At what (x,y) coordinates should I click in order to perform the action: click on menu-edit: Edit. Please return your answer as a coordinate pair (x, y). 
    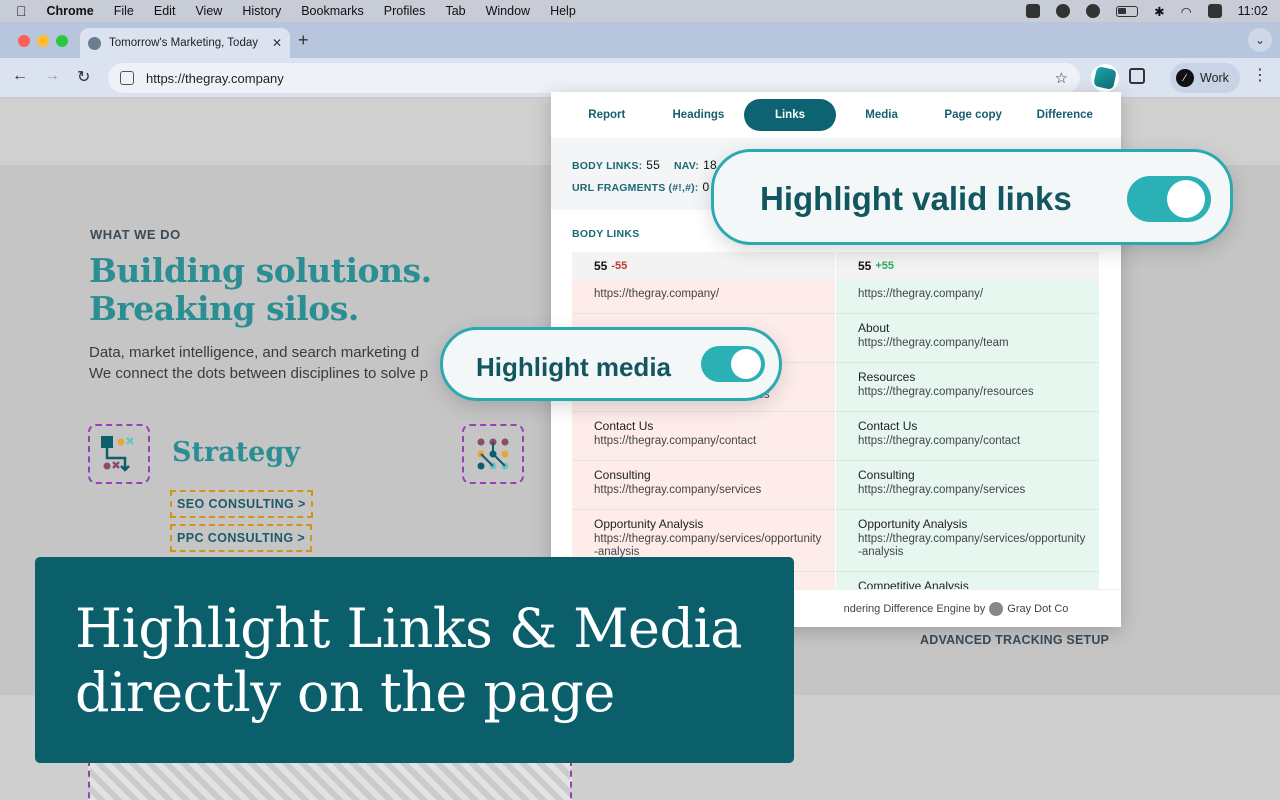
    Looking at the image, I should click on (165, 11).